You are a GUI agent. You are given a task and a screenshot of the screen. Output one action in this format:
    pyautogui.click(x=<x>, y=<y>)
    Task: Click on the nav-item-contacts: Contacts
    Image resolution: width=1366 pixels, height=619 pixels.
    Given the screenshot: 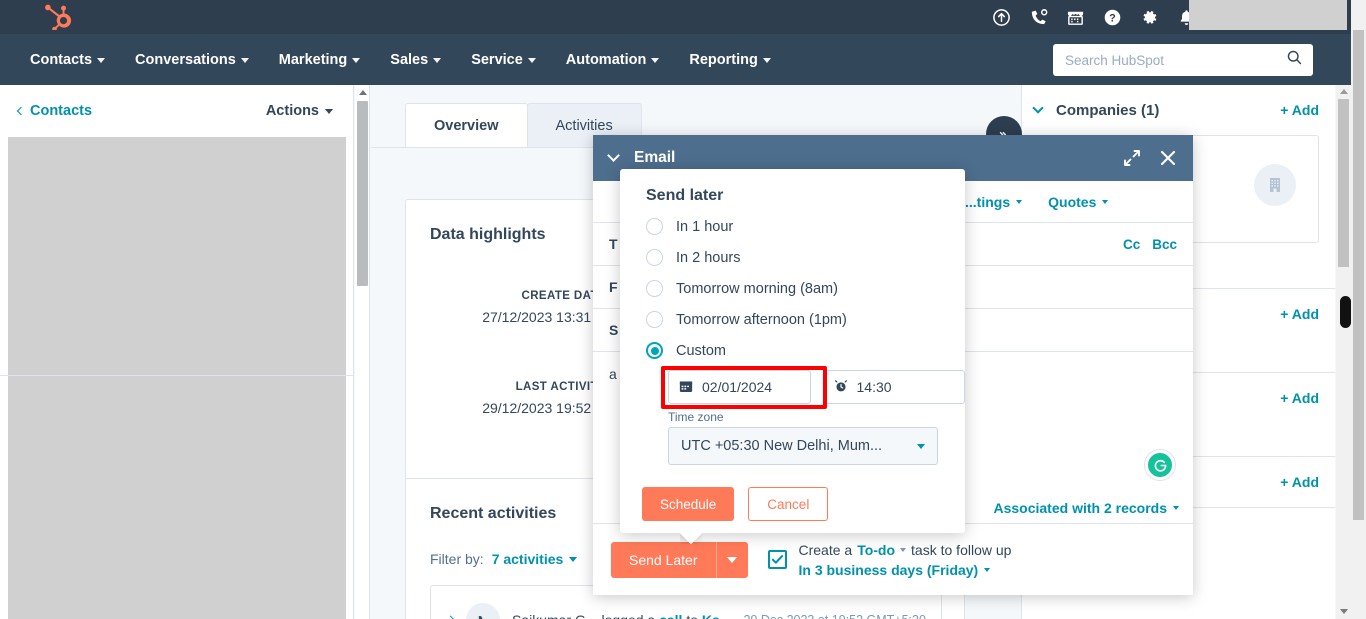 What is the action you would take?
    pyautogui.click(x=68, y=60)
    